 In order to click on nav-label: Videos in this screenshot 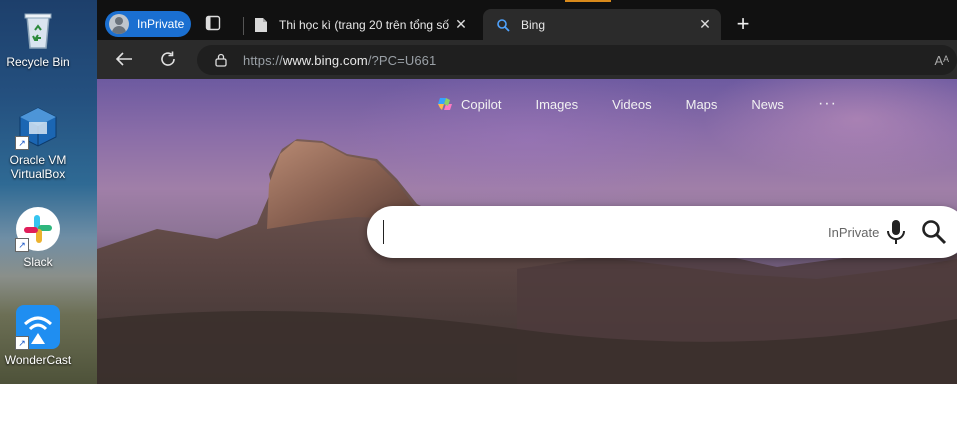, I will do `click(632, 104)`.